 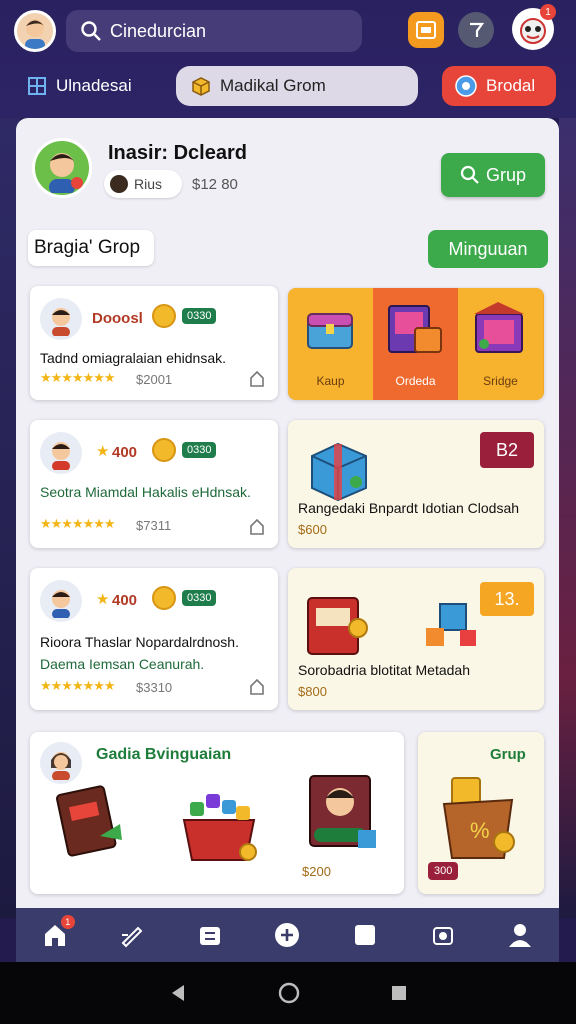 I want to click on mascot-icon: 1, so click(x=534, y=27).